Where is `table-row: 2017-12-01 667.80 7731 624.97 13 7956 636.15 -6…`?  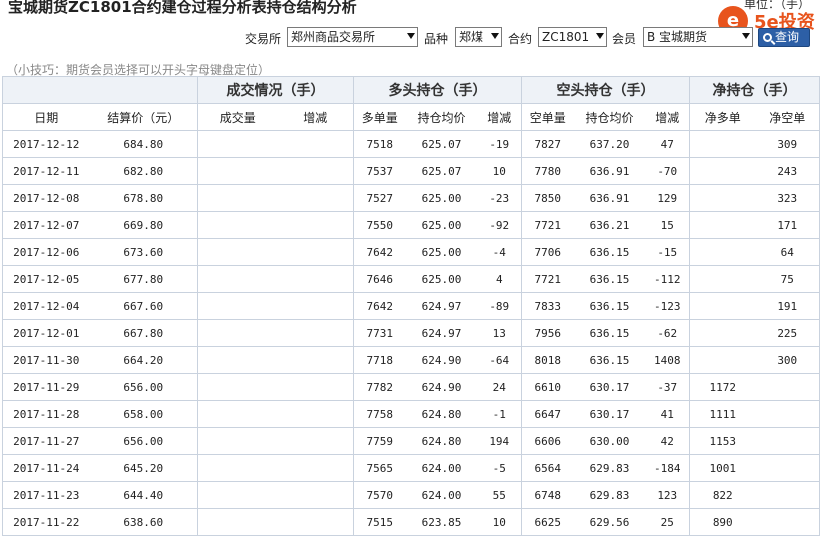
table-row: 2017-12-01 667.80 7731 624.97 13 7956 636.15 -6… is located at coordinates (411, 333).